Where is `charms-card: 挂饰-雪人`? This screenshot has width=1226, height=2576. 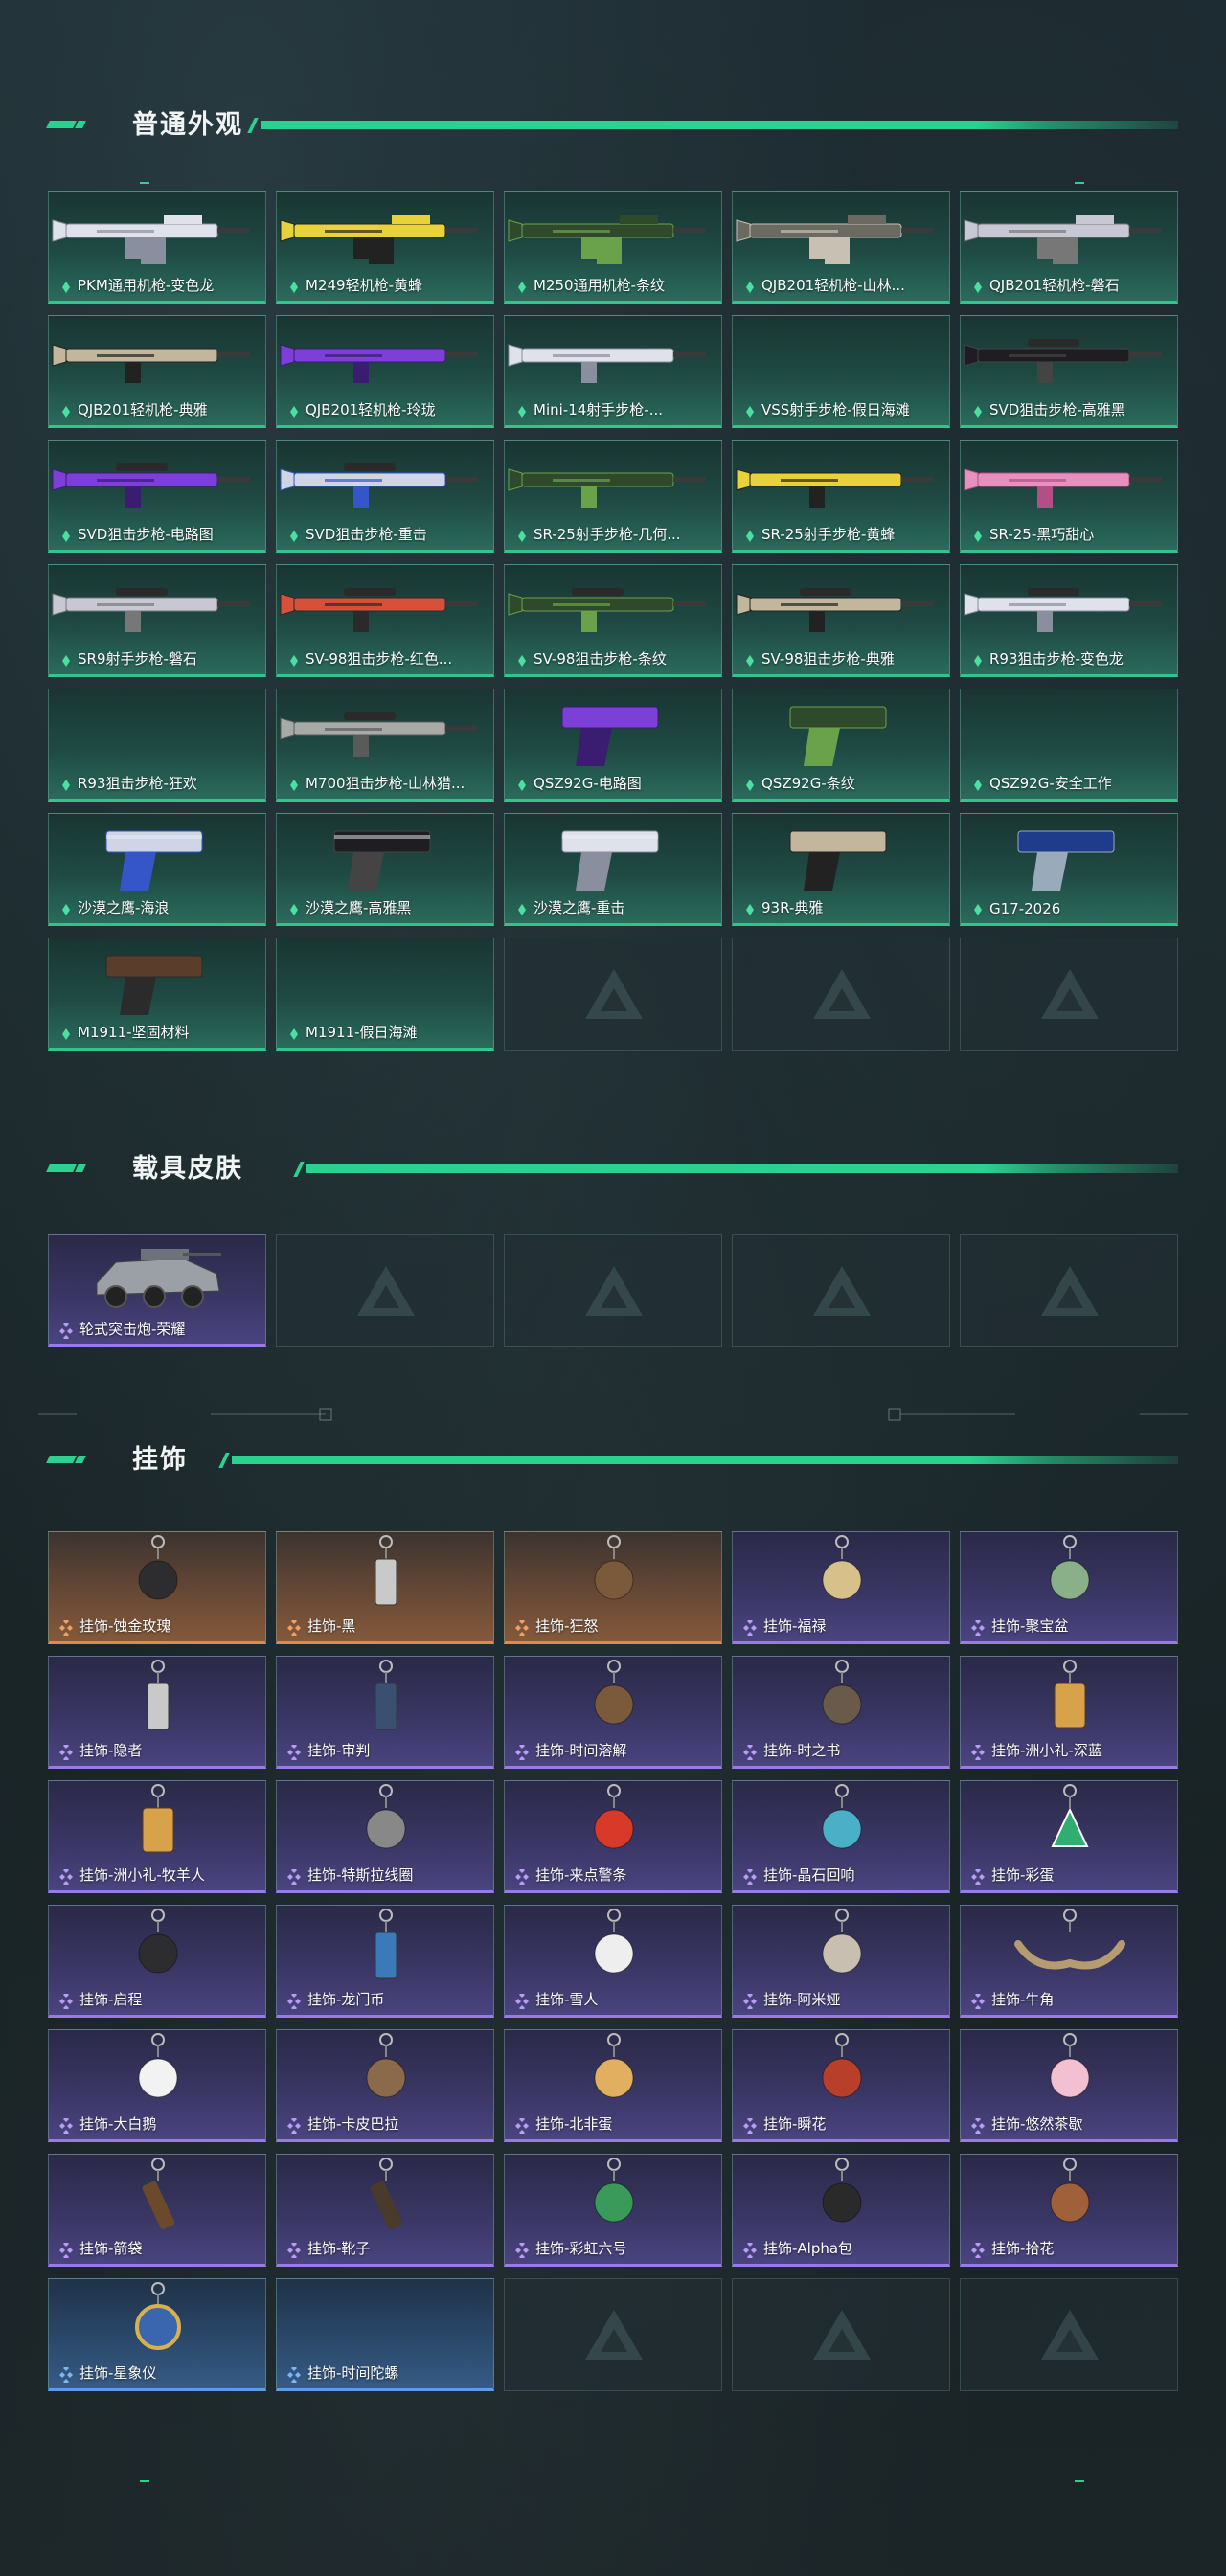 charms-card: 挂饰-雪人 is located at coordinates (613, 1961).